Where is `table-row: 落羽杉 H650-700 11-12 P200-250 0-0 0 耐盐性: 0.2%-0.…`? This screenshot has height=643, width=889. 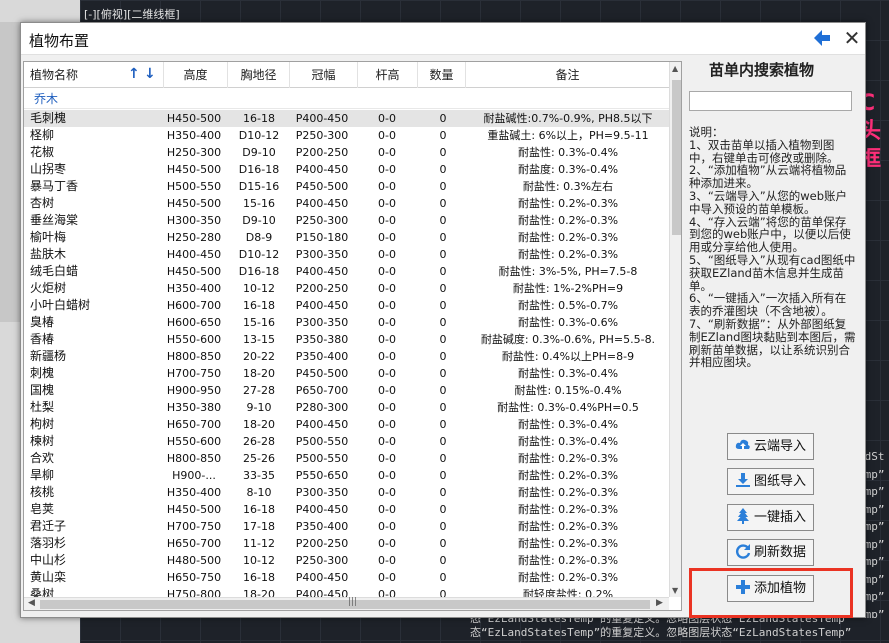
table-row: 落羽杉 H650-700 11-12 P200-250 0-0 0 耐盐性: 0.2%-0.… is located at coordinates (346, 543).